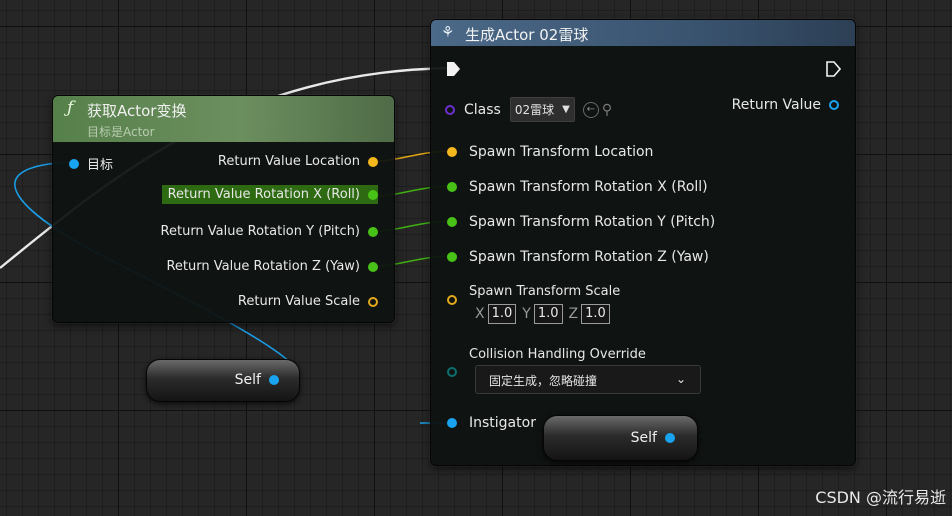 Image resolution: width=952 pixels, height=516 pixels. What do you see at coordinates (452, 423) in the screenshot?
I see `instigator-pin` at bounding box center [452, 423].